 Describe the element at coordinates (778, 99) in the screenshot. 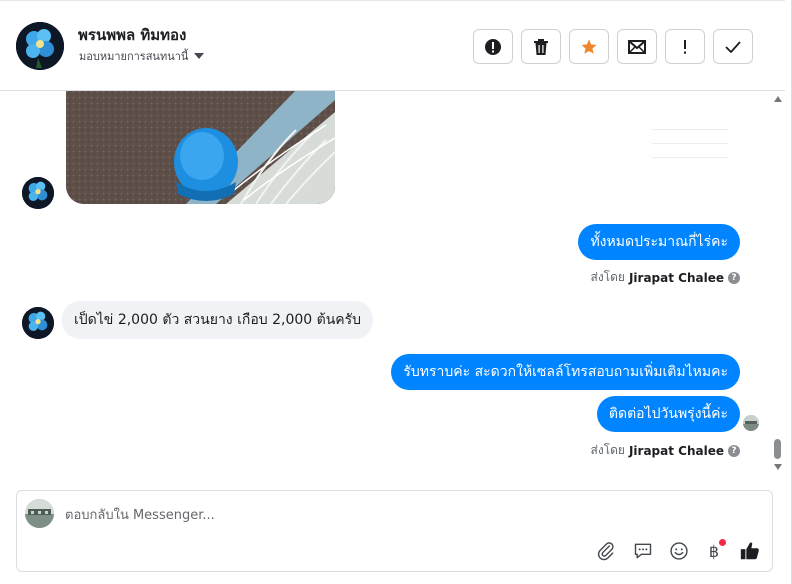

I see `scroll-up-arrow-icon` at that location.